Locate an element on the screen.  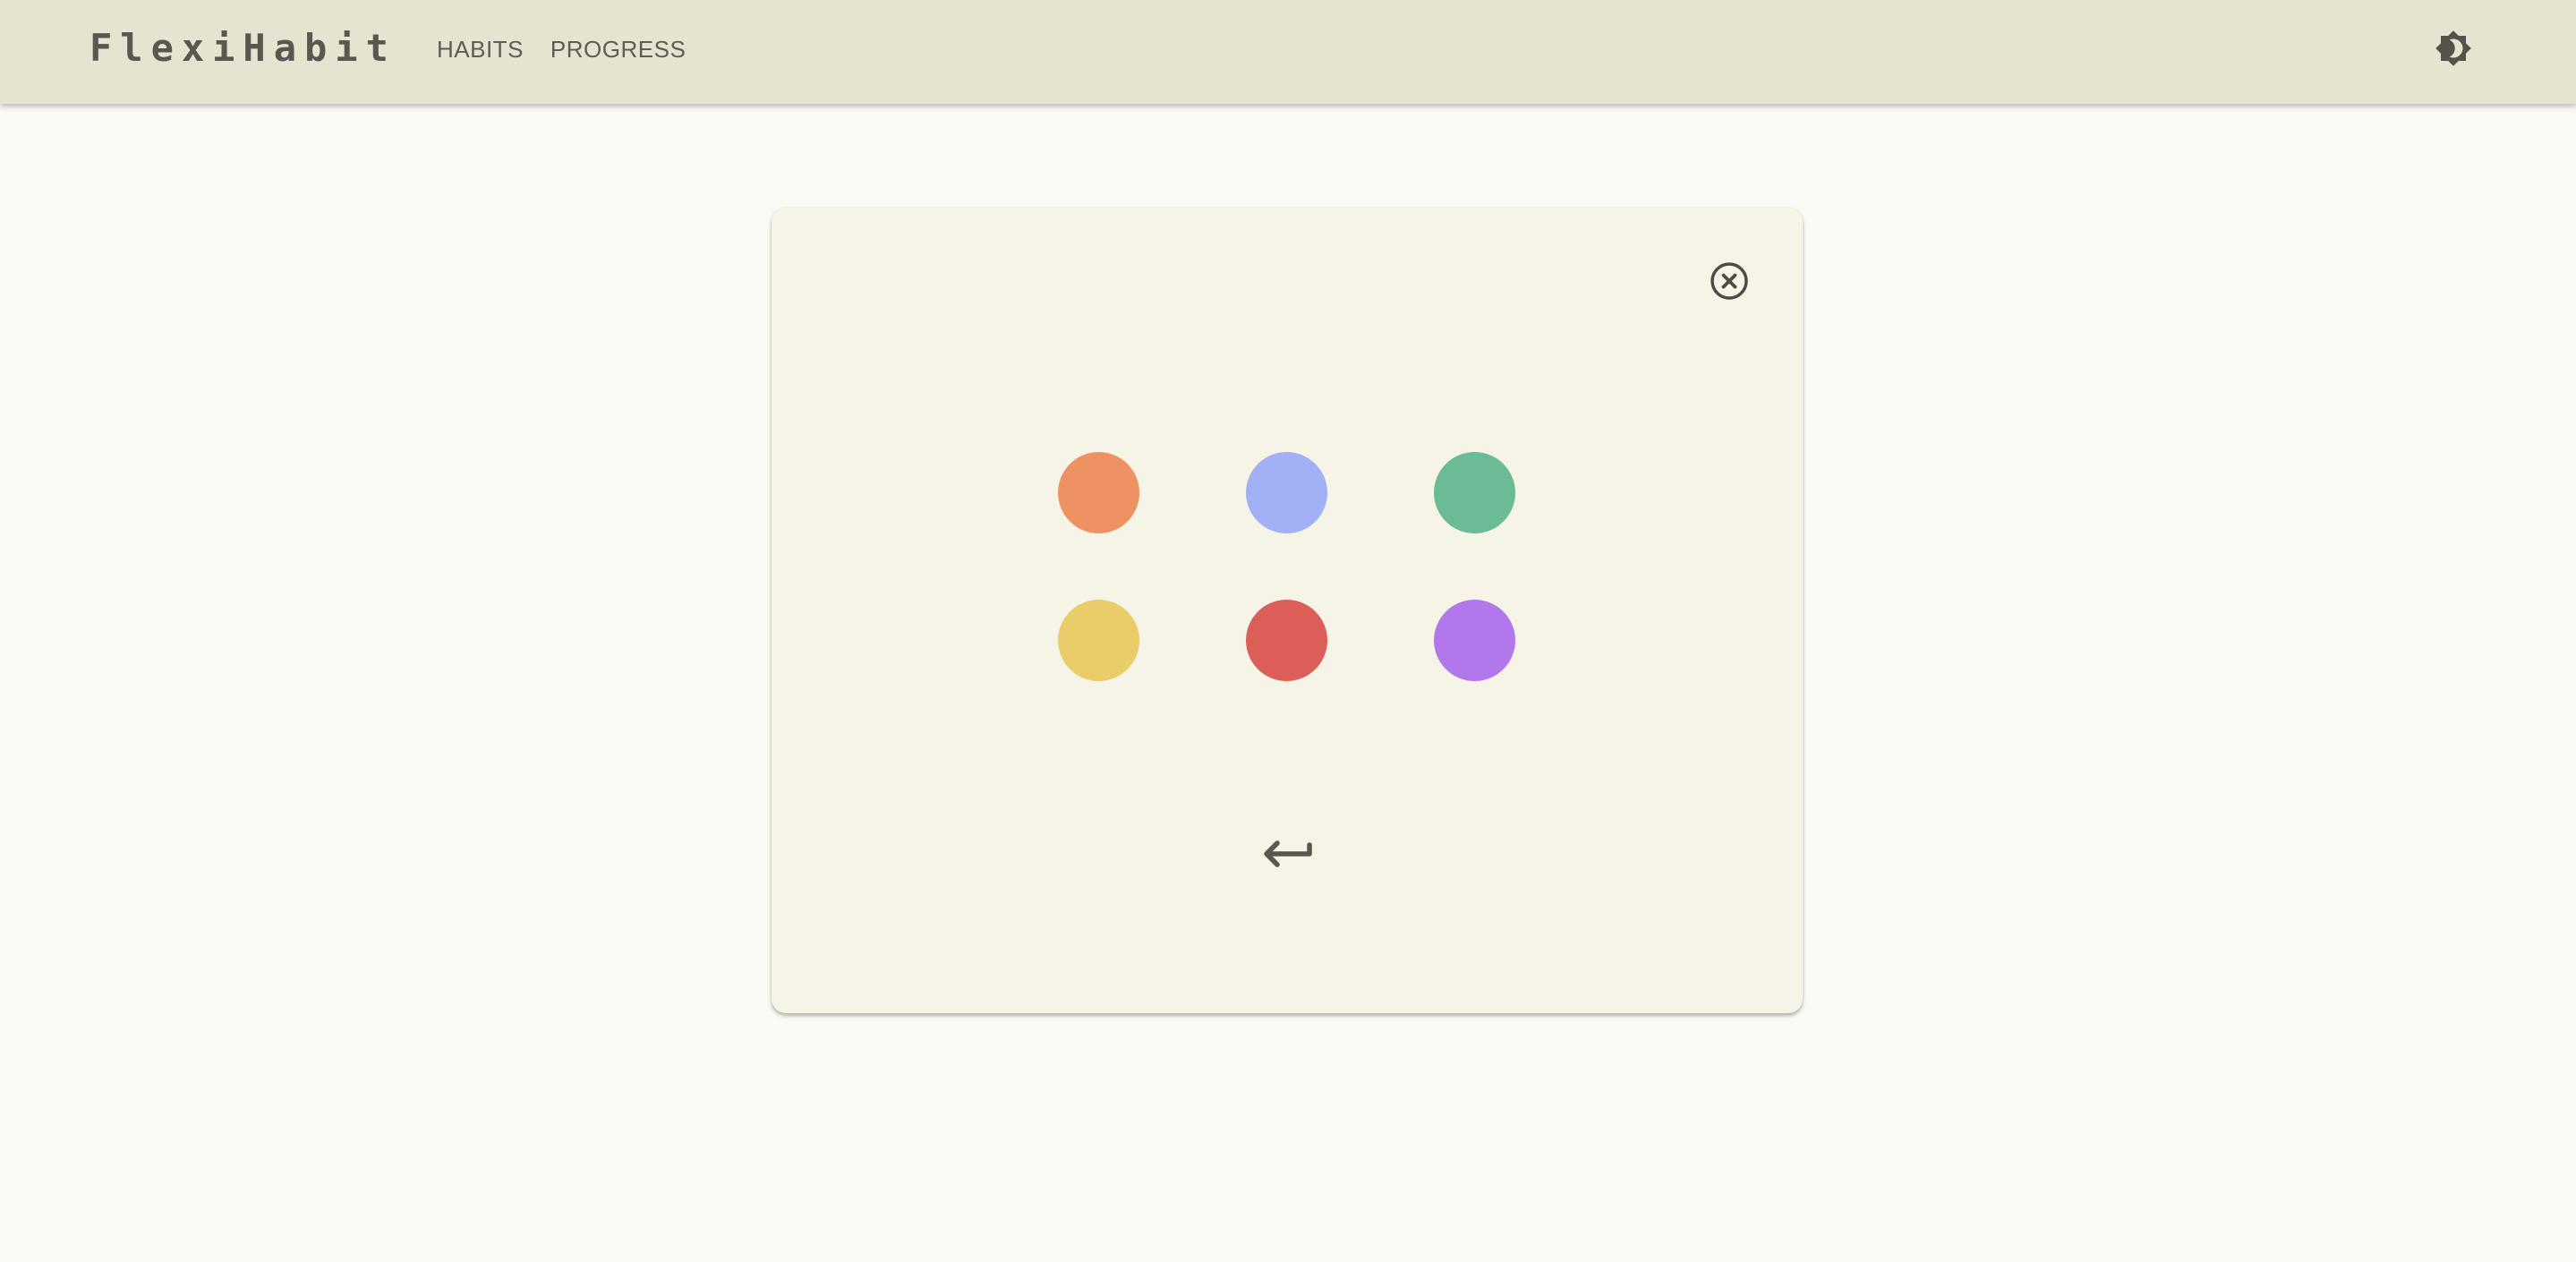
theme-toggle-button is located at coordinates (2453, 48).